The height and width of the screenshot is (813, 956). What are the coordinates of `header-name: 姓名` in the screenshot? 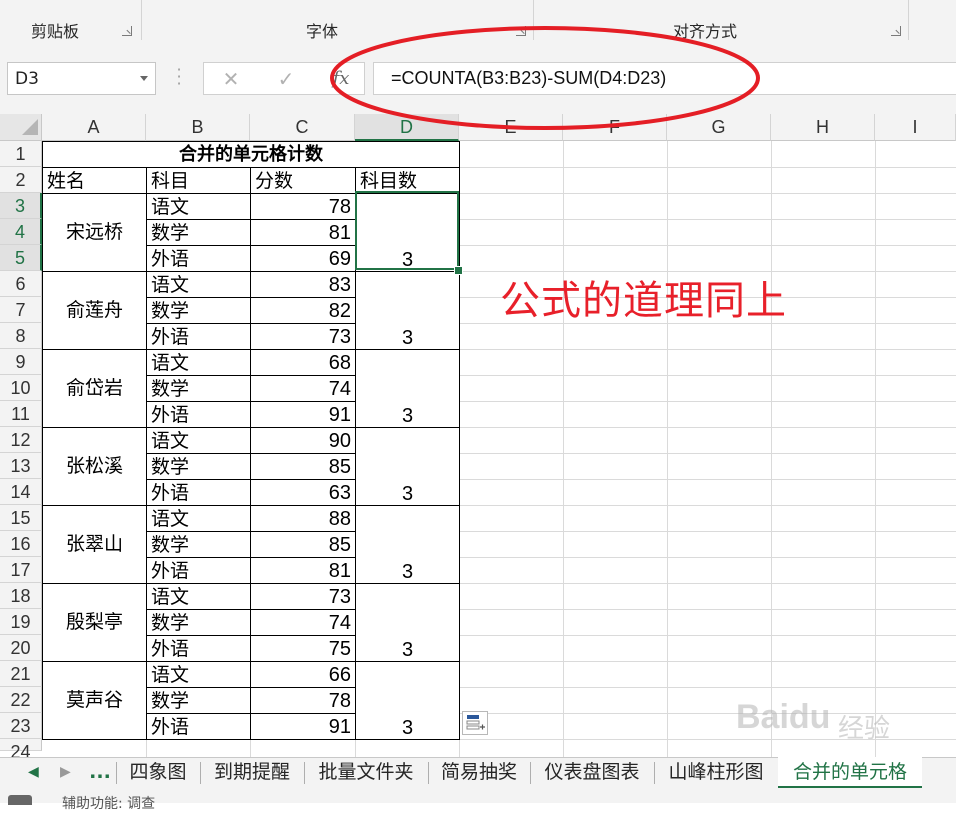 It's located at (94, 180).